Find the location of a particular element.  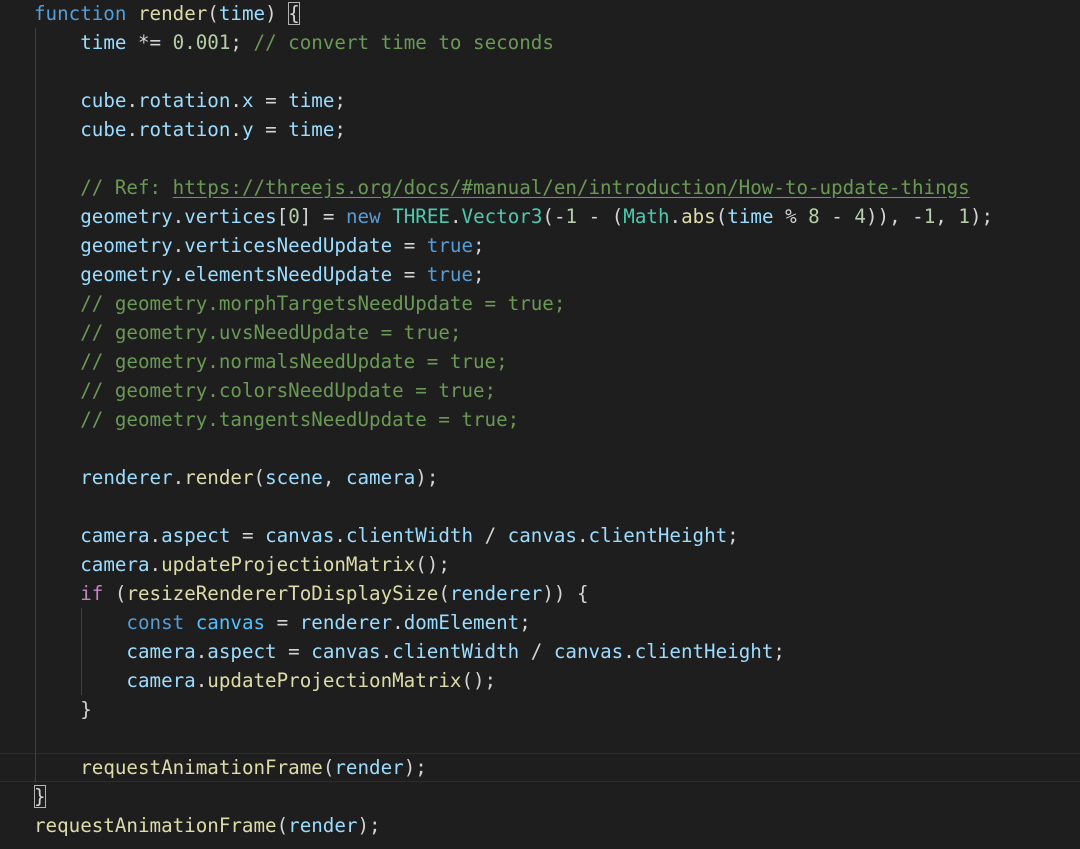

code-token: cube is located at coordinates (103, 129).